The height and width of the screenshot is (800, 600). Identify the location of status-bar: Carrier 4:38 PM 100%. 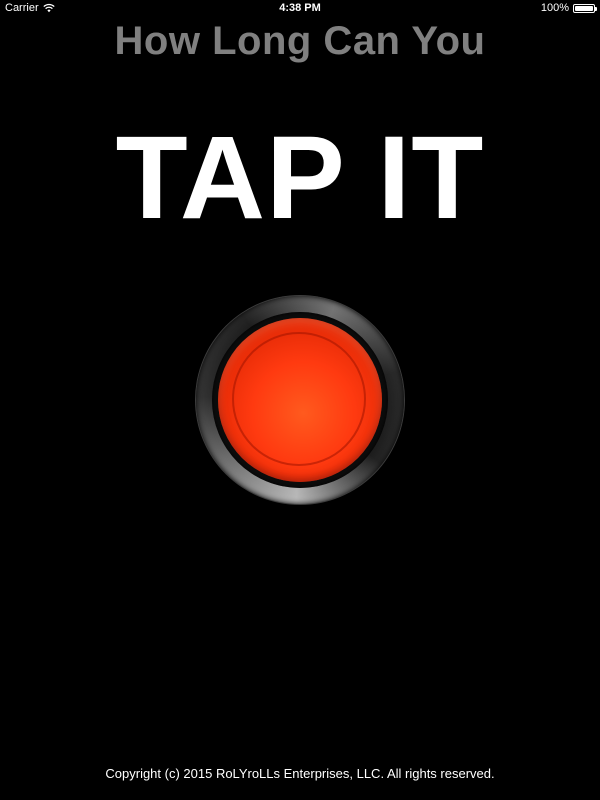
(300, 9).